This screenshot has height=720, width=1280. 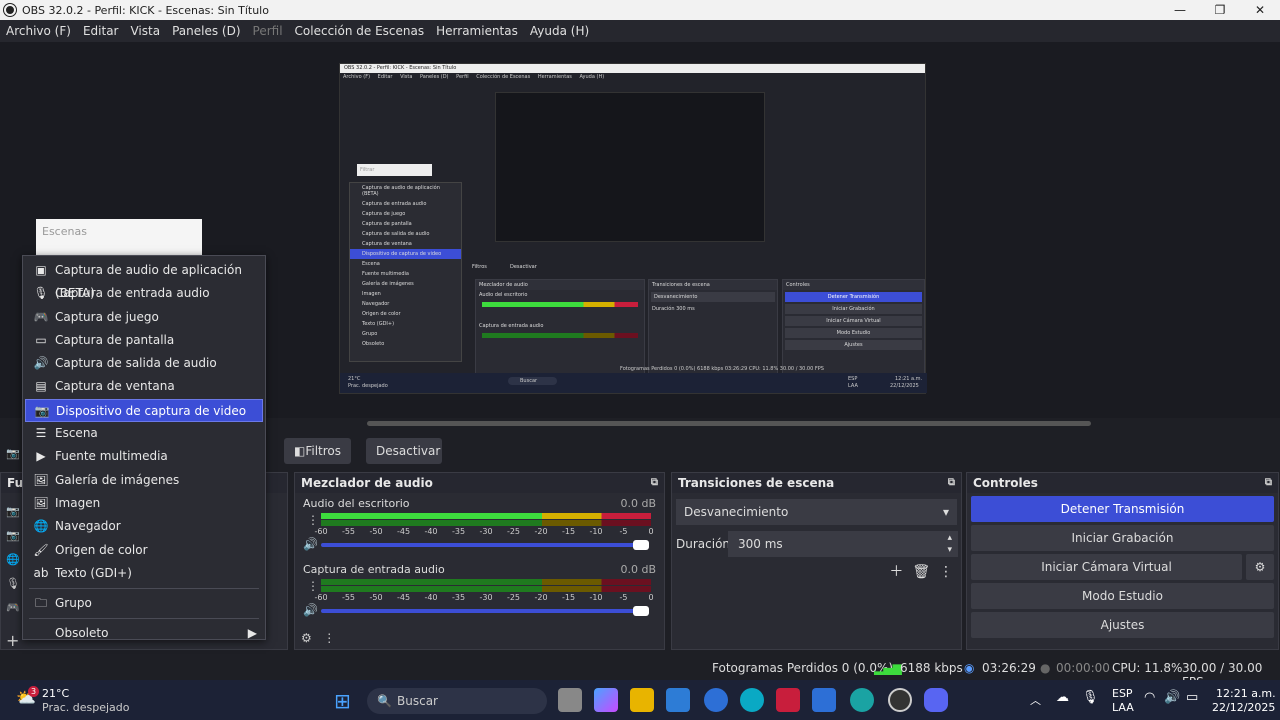 What do you see at coordinates (268, 31) in the screenshot?
I see `menu-perfil: Perfil` at bounding box center [268, 31].